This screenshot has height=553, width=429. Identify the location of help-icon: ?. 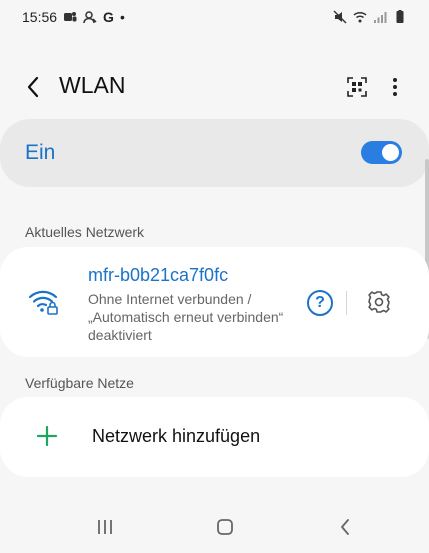
(320, 303).